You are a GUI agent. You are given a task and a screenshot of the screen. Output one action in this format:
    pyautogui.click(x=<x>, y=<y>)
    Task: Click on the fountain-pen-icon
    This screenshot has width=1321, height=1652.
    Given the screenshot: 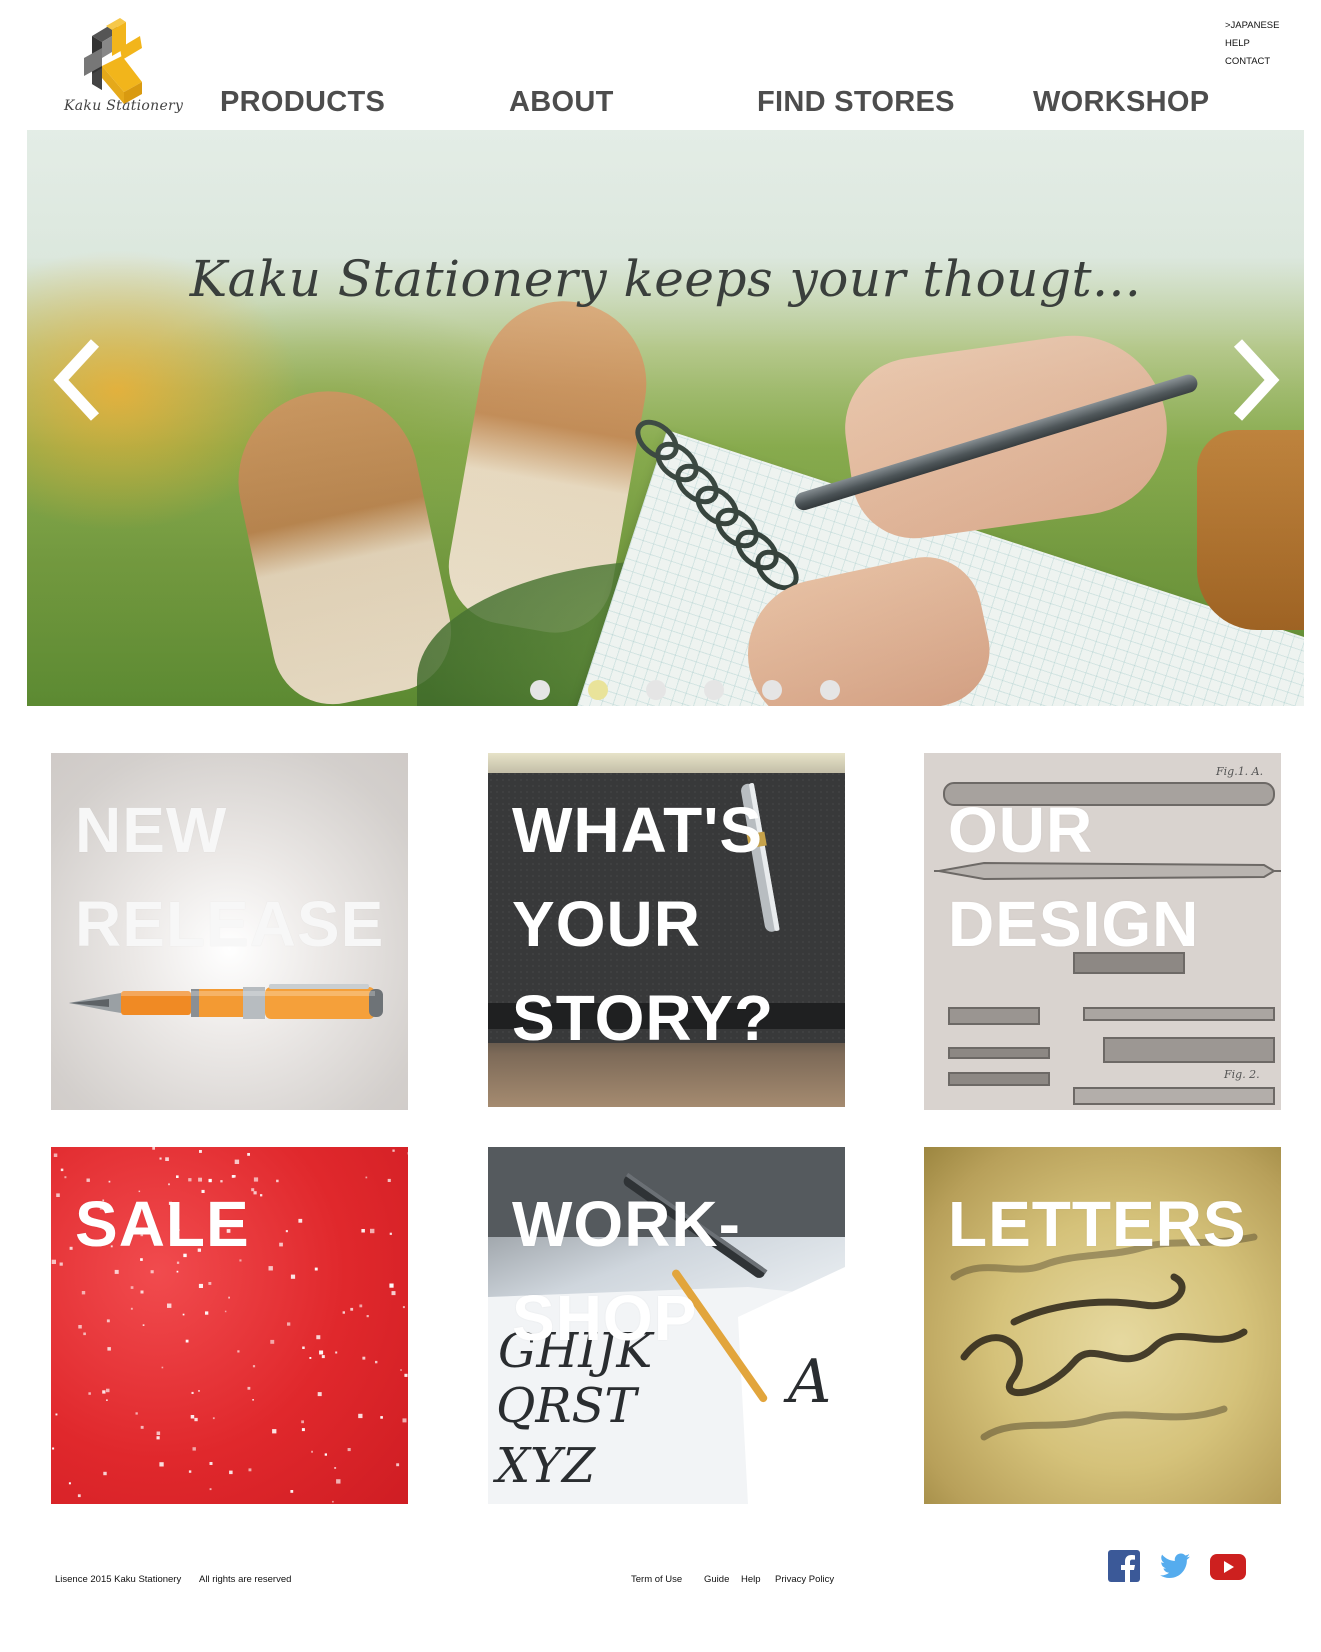 What is the action you would take?
    pyautogui.click(x=226, y=1001)
    